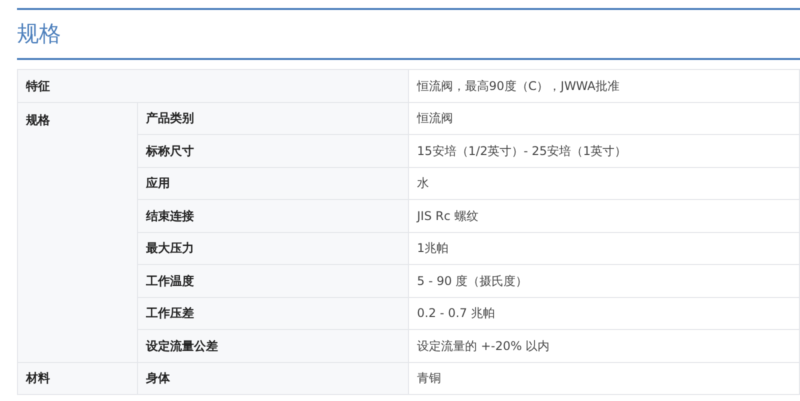 The height and width of the screenshot is (401, 800). Describe the element at coordinates (273, 313) in the screenshot. I see `spec-name: 工作压差` at that location.